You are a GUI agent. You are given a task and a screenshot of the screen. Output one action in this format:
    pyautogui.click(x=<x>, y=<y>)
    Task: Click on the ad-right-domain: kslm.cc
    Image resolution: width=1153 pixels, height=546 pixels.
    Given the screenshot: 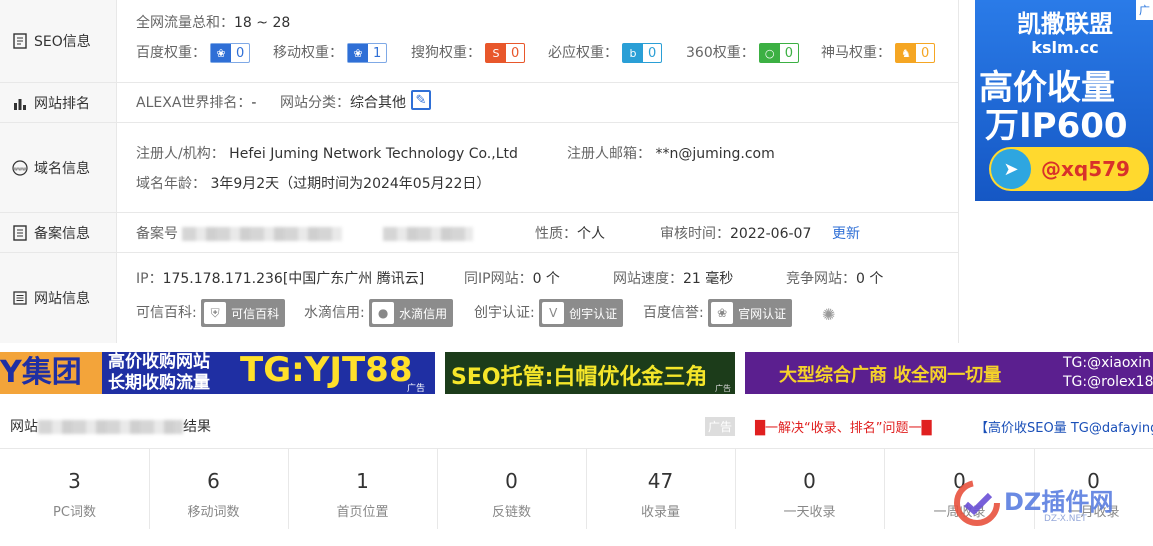 What is the action you would take?
    pyautogui.click(x=1065, y=47)
    